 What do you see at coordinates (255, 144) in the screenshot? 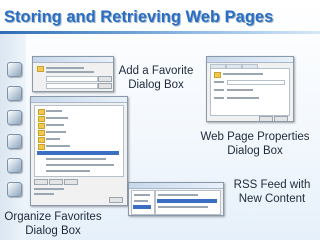
I see `web-page-properties-caption: Web Page Properties Dialog Box` at bounding box center [255, 144].